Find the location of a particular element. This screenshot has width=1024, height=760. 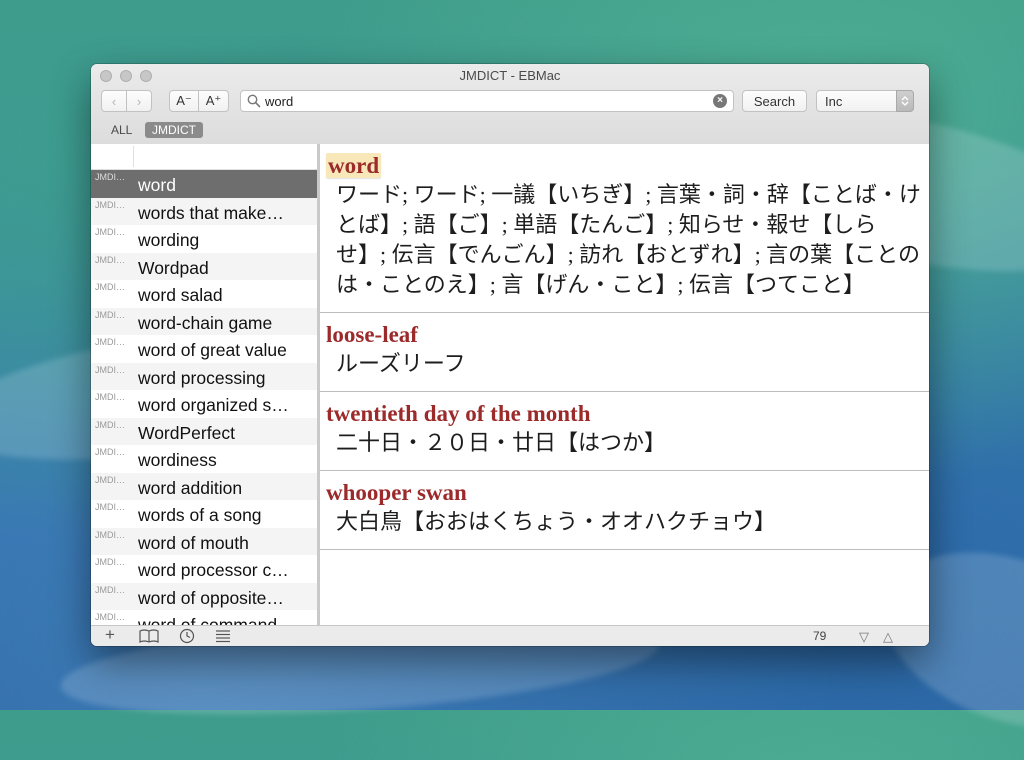

list-item: JMDI… words of a song is located at coordinates (204, 514).